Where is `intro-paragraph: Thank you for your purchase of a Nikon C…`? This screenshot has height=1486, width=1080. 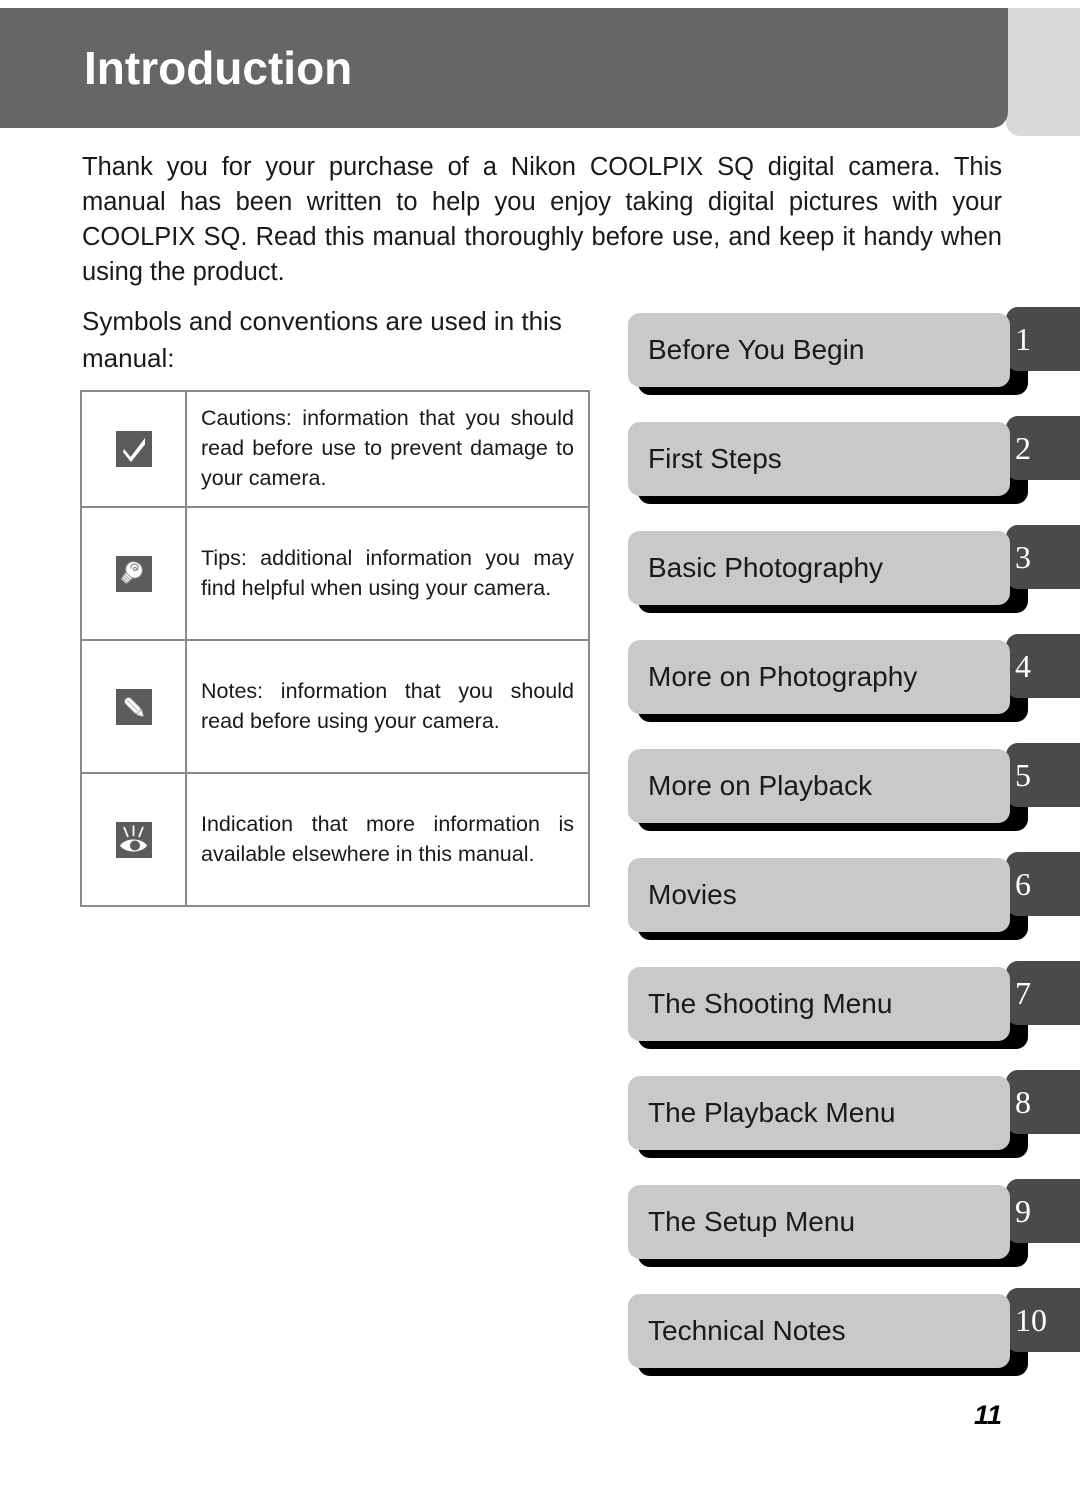
intro-paragraph: Thank you for your purchase of a Nikon C… is located at coordinates (542, 219).